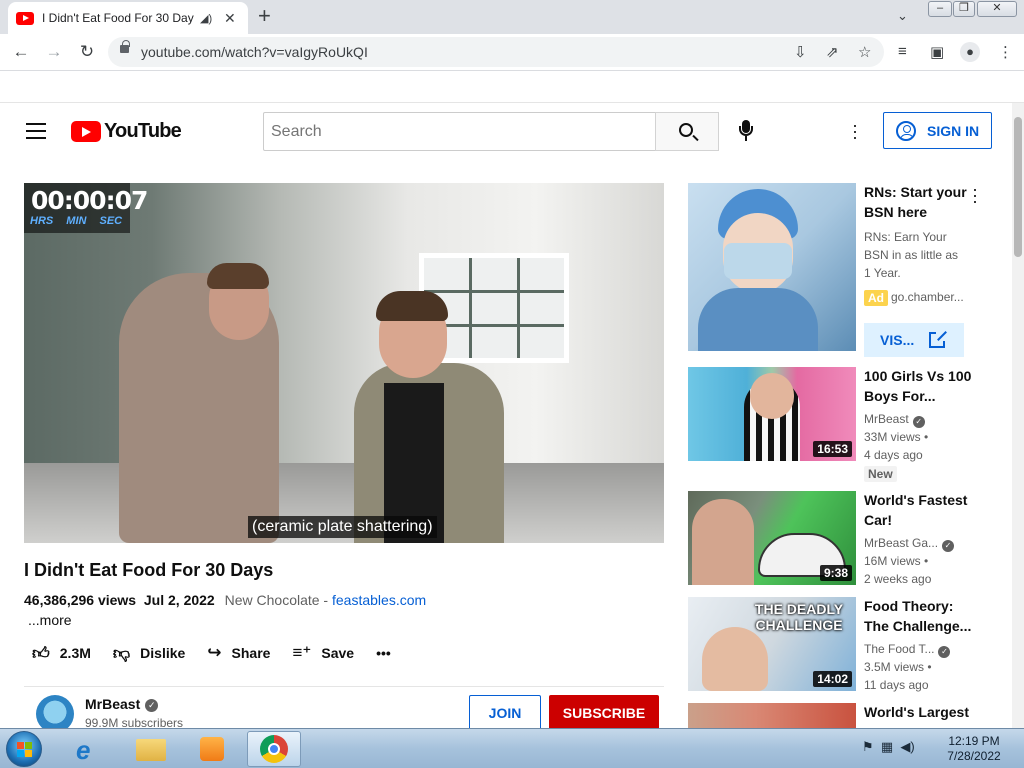 The height and width of the screenshot is (768, 1024). What do you see at coordinates (894, 420) in the screenshot?
I see `related-channel: MrBeast ✓` at bounding box center [894, 420].